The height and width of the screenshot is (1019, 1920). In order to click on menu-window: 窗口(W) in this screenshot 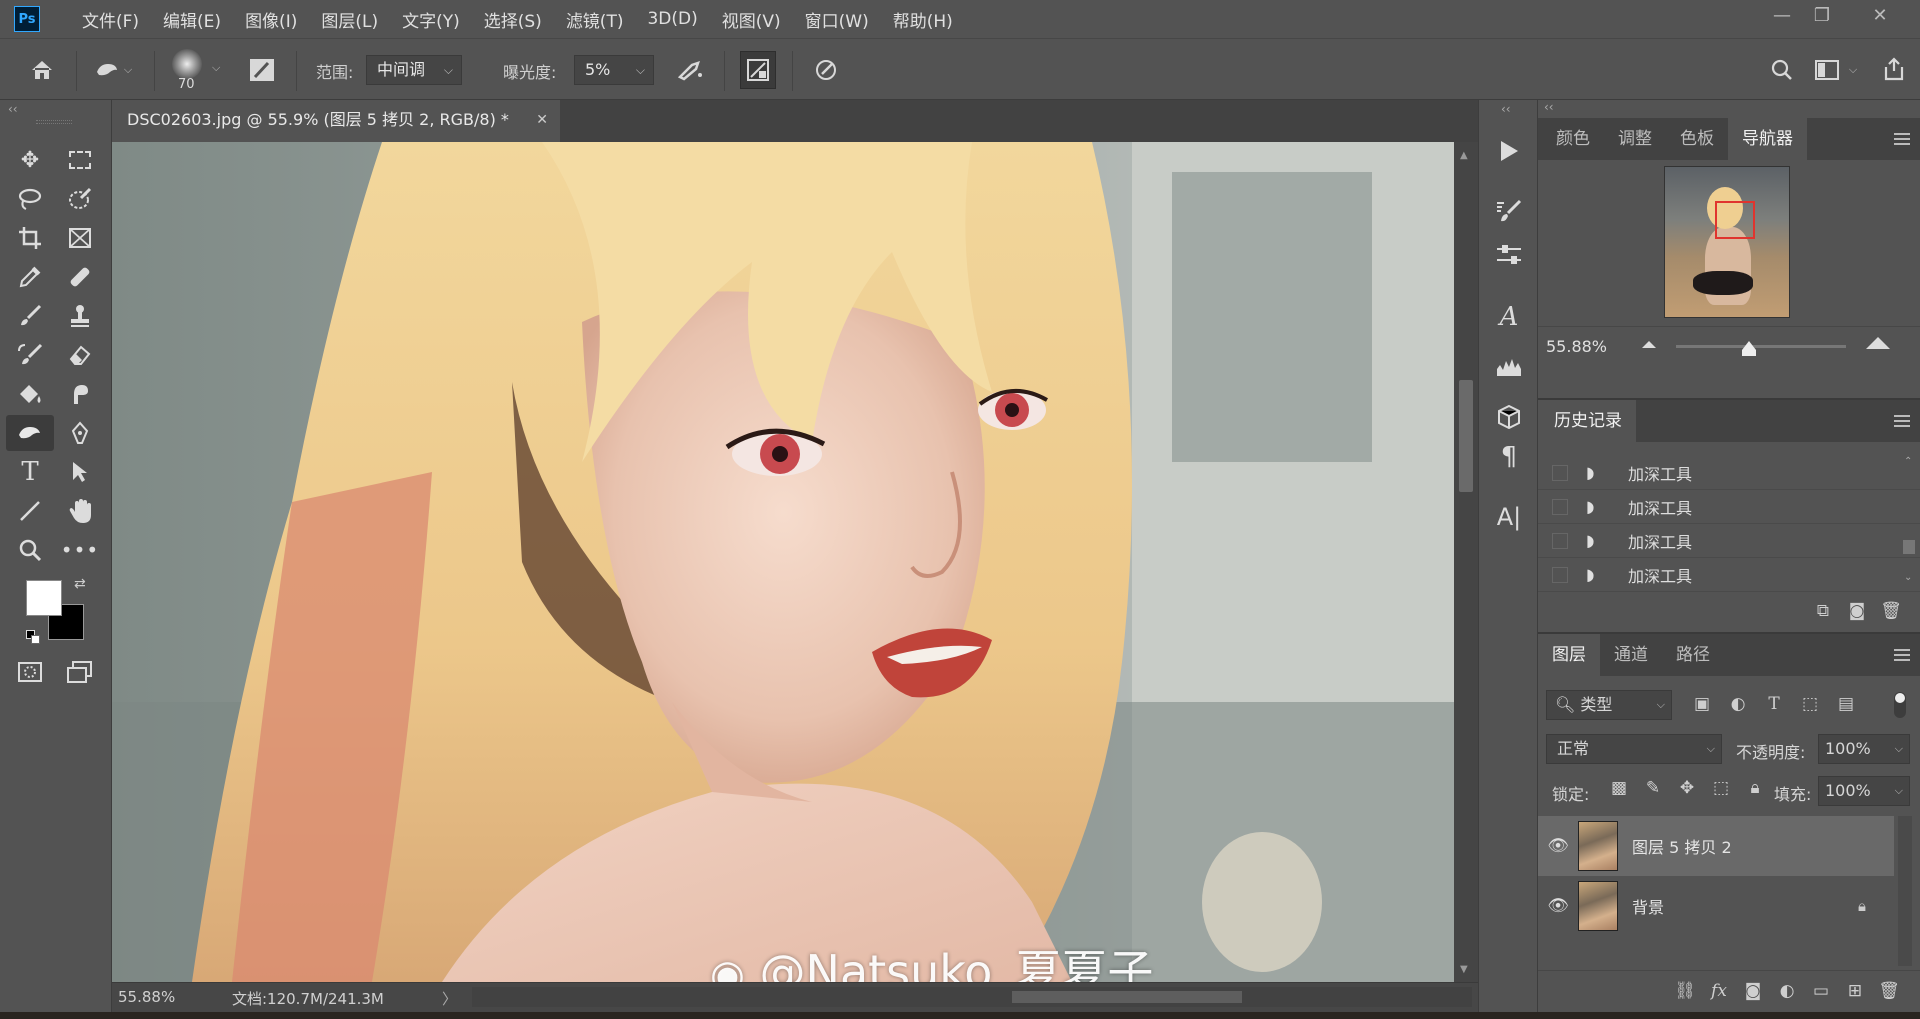, I will do `click(837, 19)`.